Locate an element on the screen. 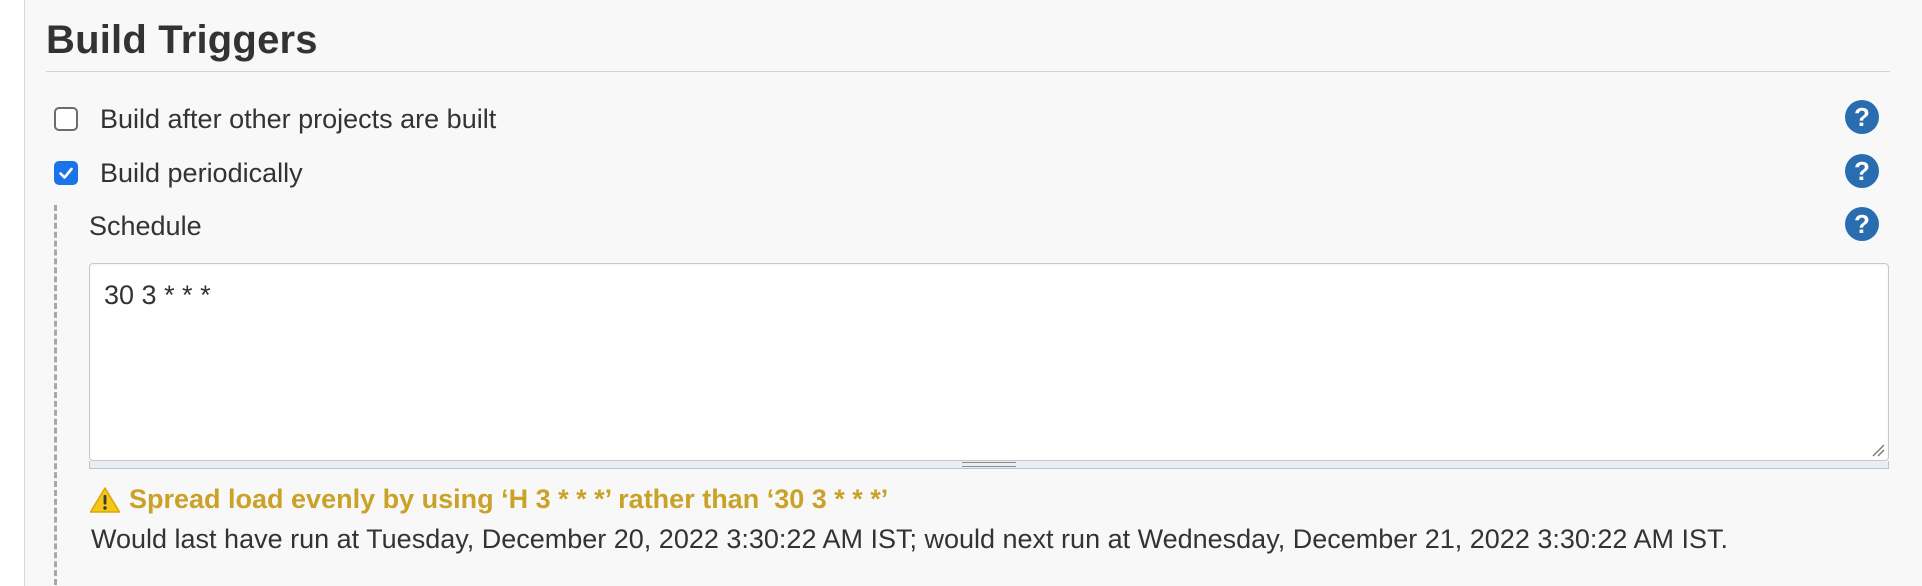 This screenshot has height=586, width=1922. build-periodically-checkbox is located at coordinates (66, 173).